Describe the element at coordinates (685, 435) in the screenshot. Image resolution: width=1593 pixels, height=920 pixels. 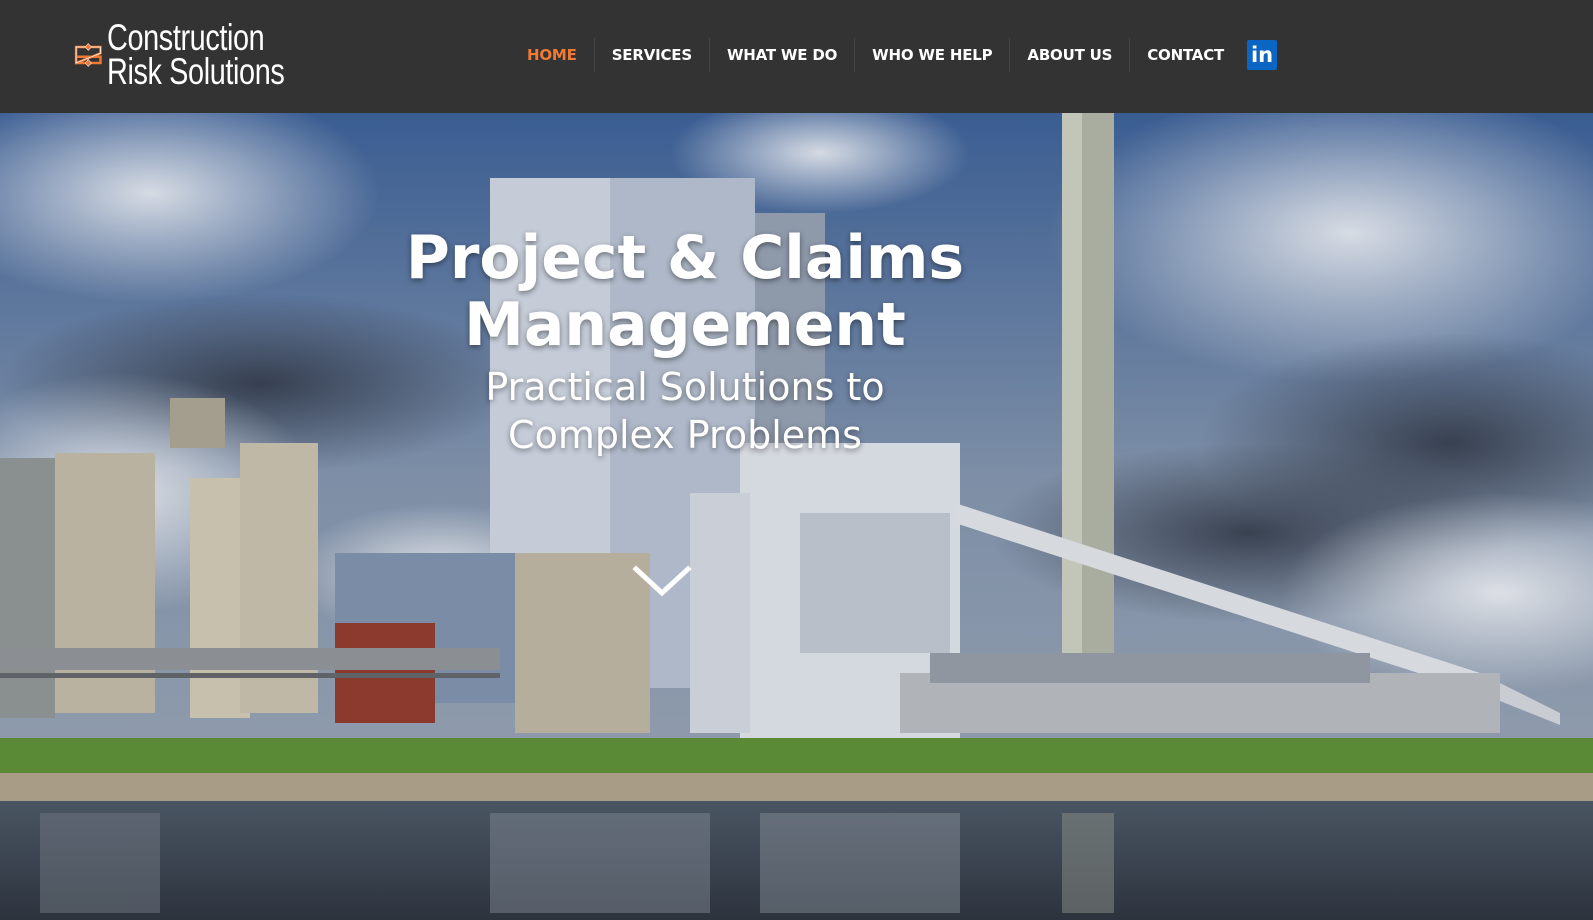
I see `hero-subtitle-line-2: Complex Problems` at that location.